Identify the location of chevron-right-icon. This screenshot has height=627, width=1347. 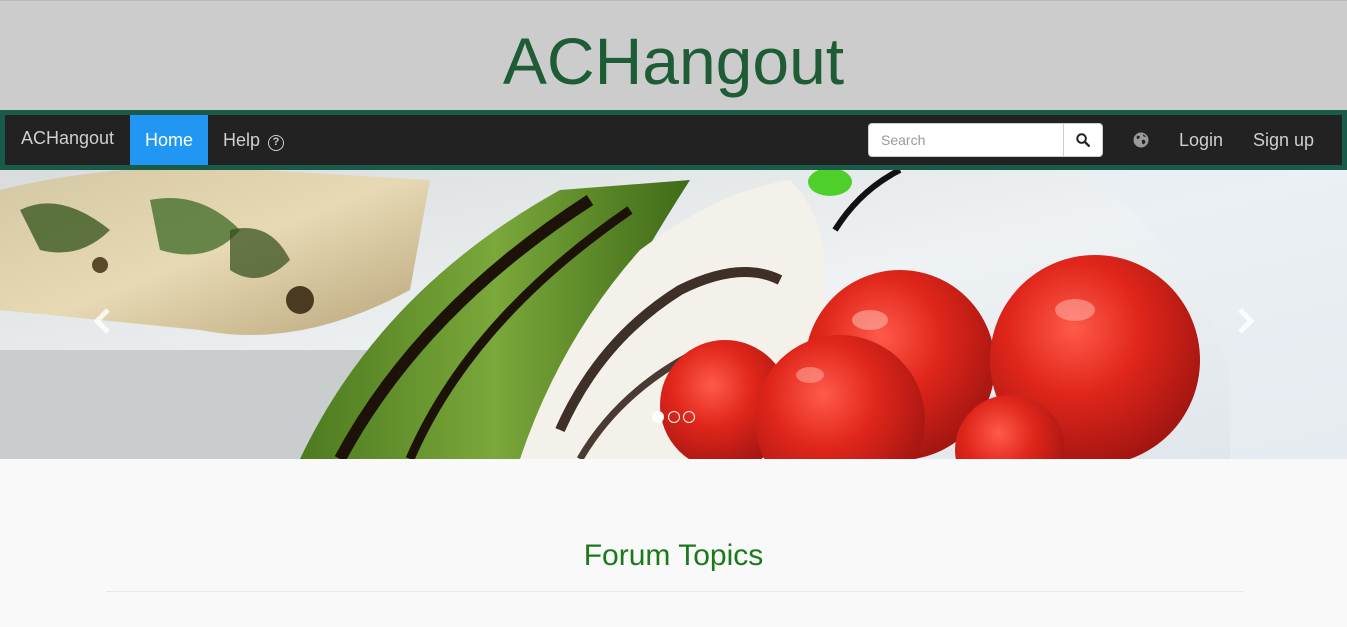
(1245, 321).